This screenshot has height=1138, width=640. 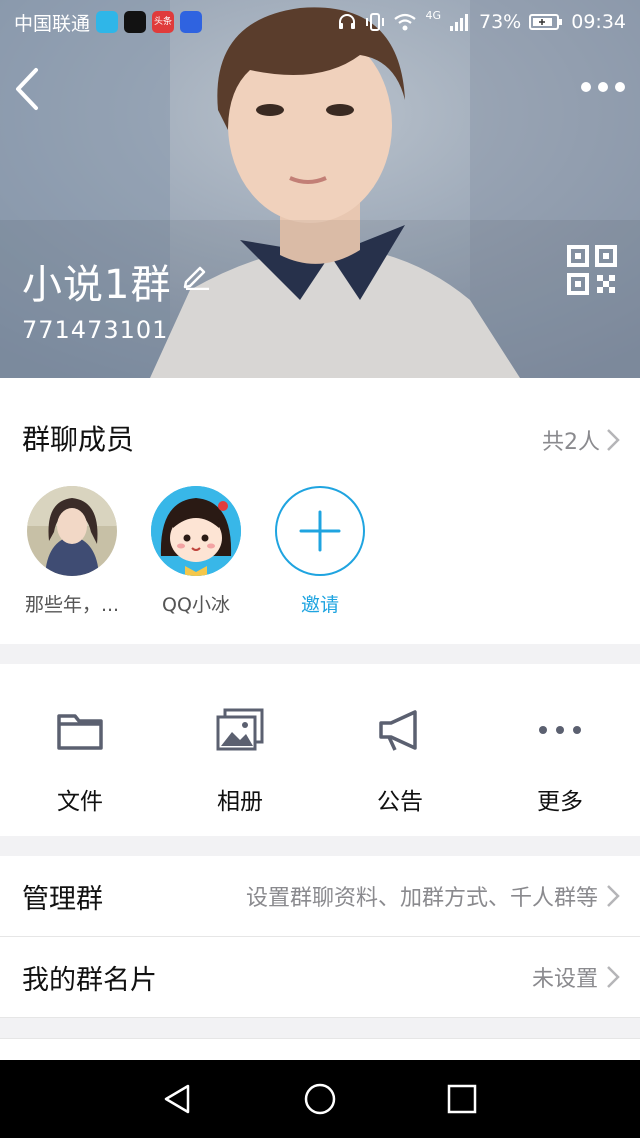 I want to click on network-type: 4G, so click(x=433, y=15).